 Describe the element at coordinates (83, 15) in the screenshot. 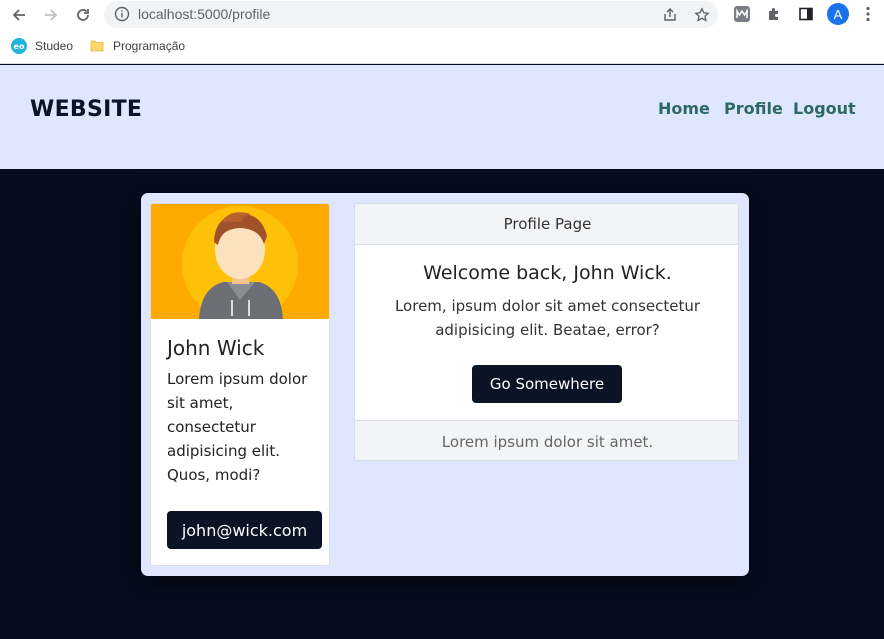

I see `reload-icon` at that location.